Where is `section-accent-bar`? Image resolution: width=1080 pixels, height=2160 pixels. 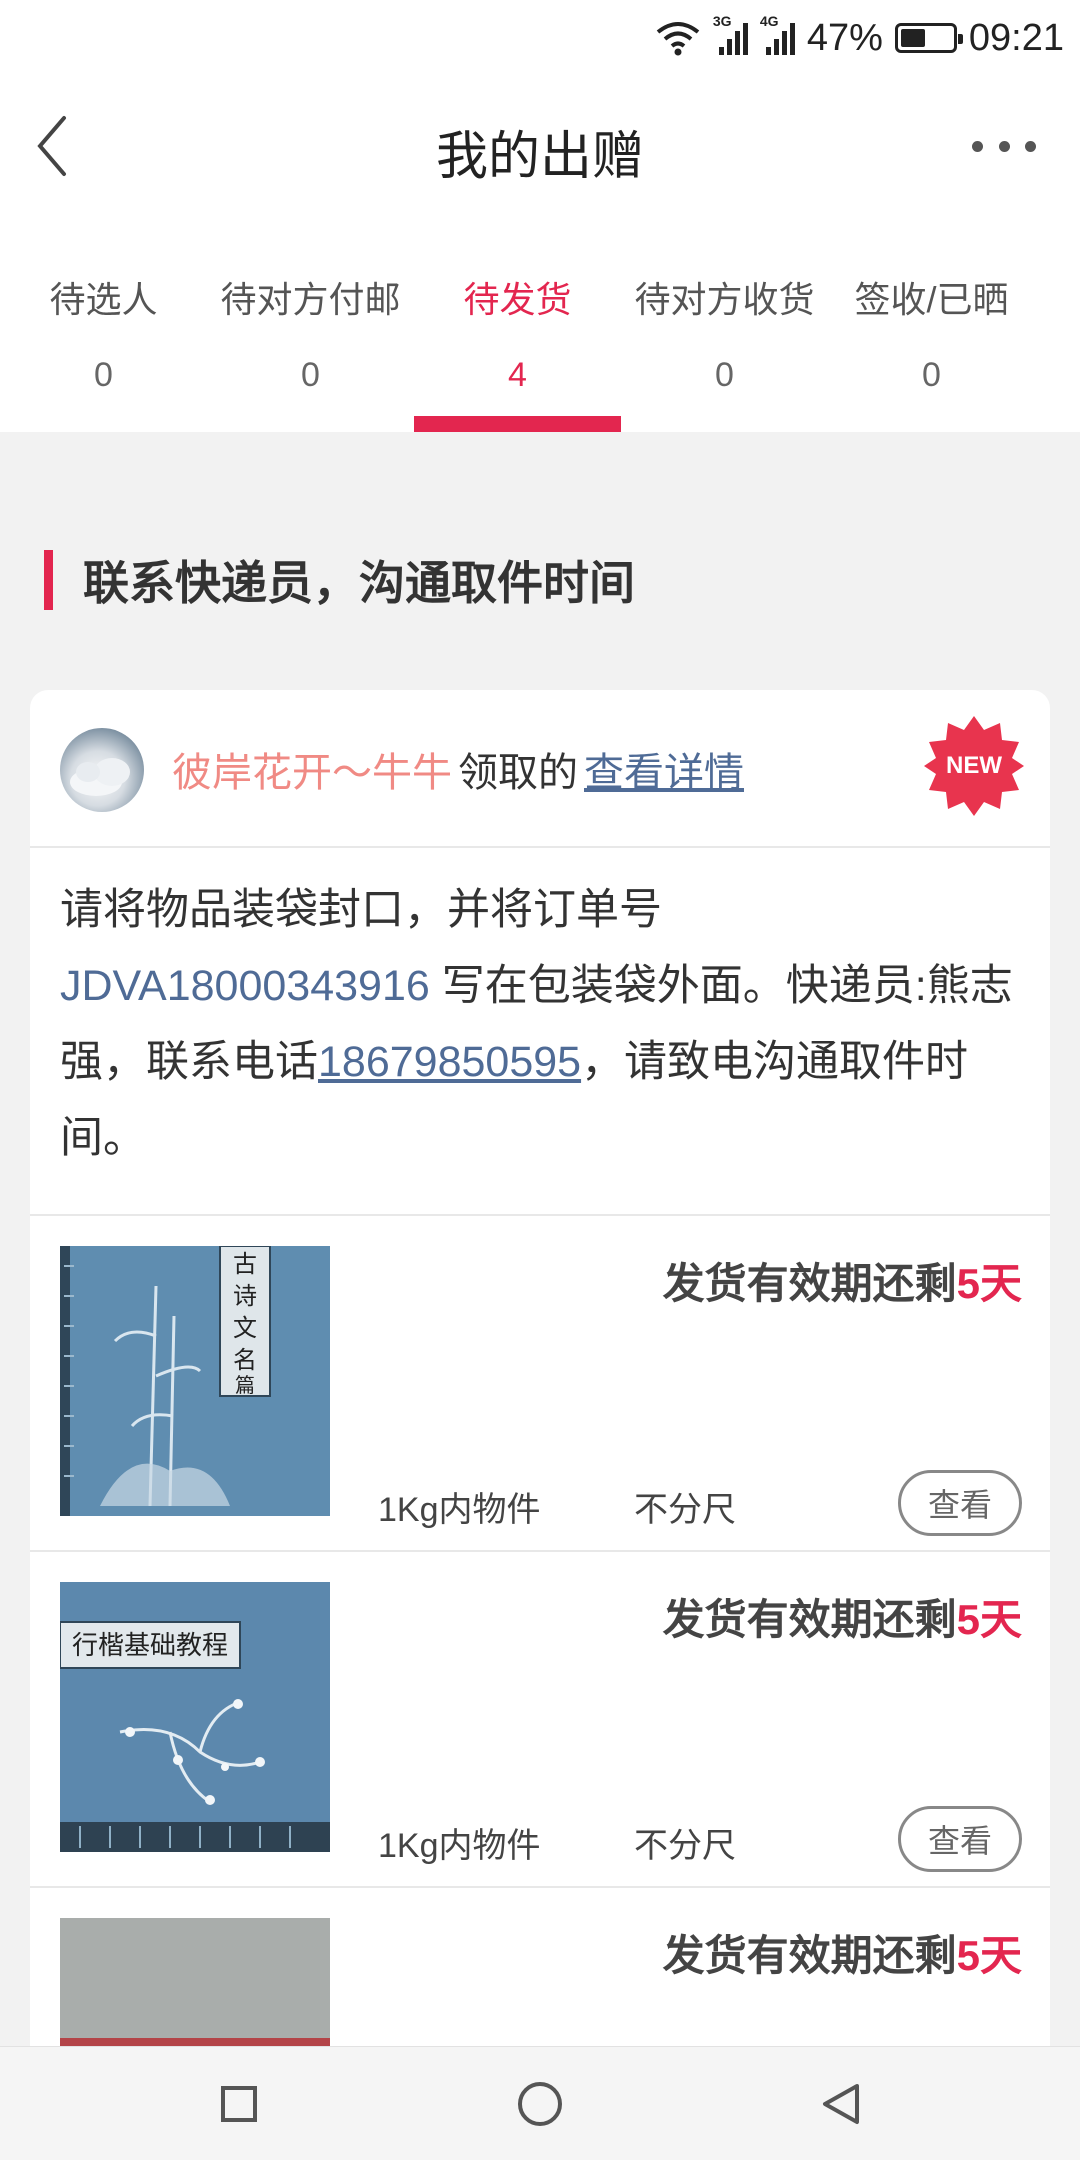
section-accent-bar is located at coordinates (48, 580).